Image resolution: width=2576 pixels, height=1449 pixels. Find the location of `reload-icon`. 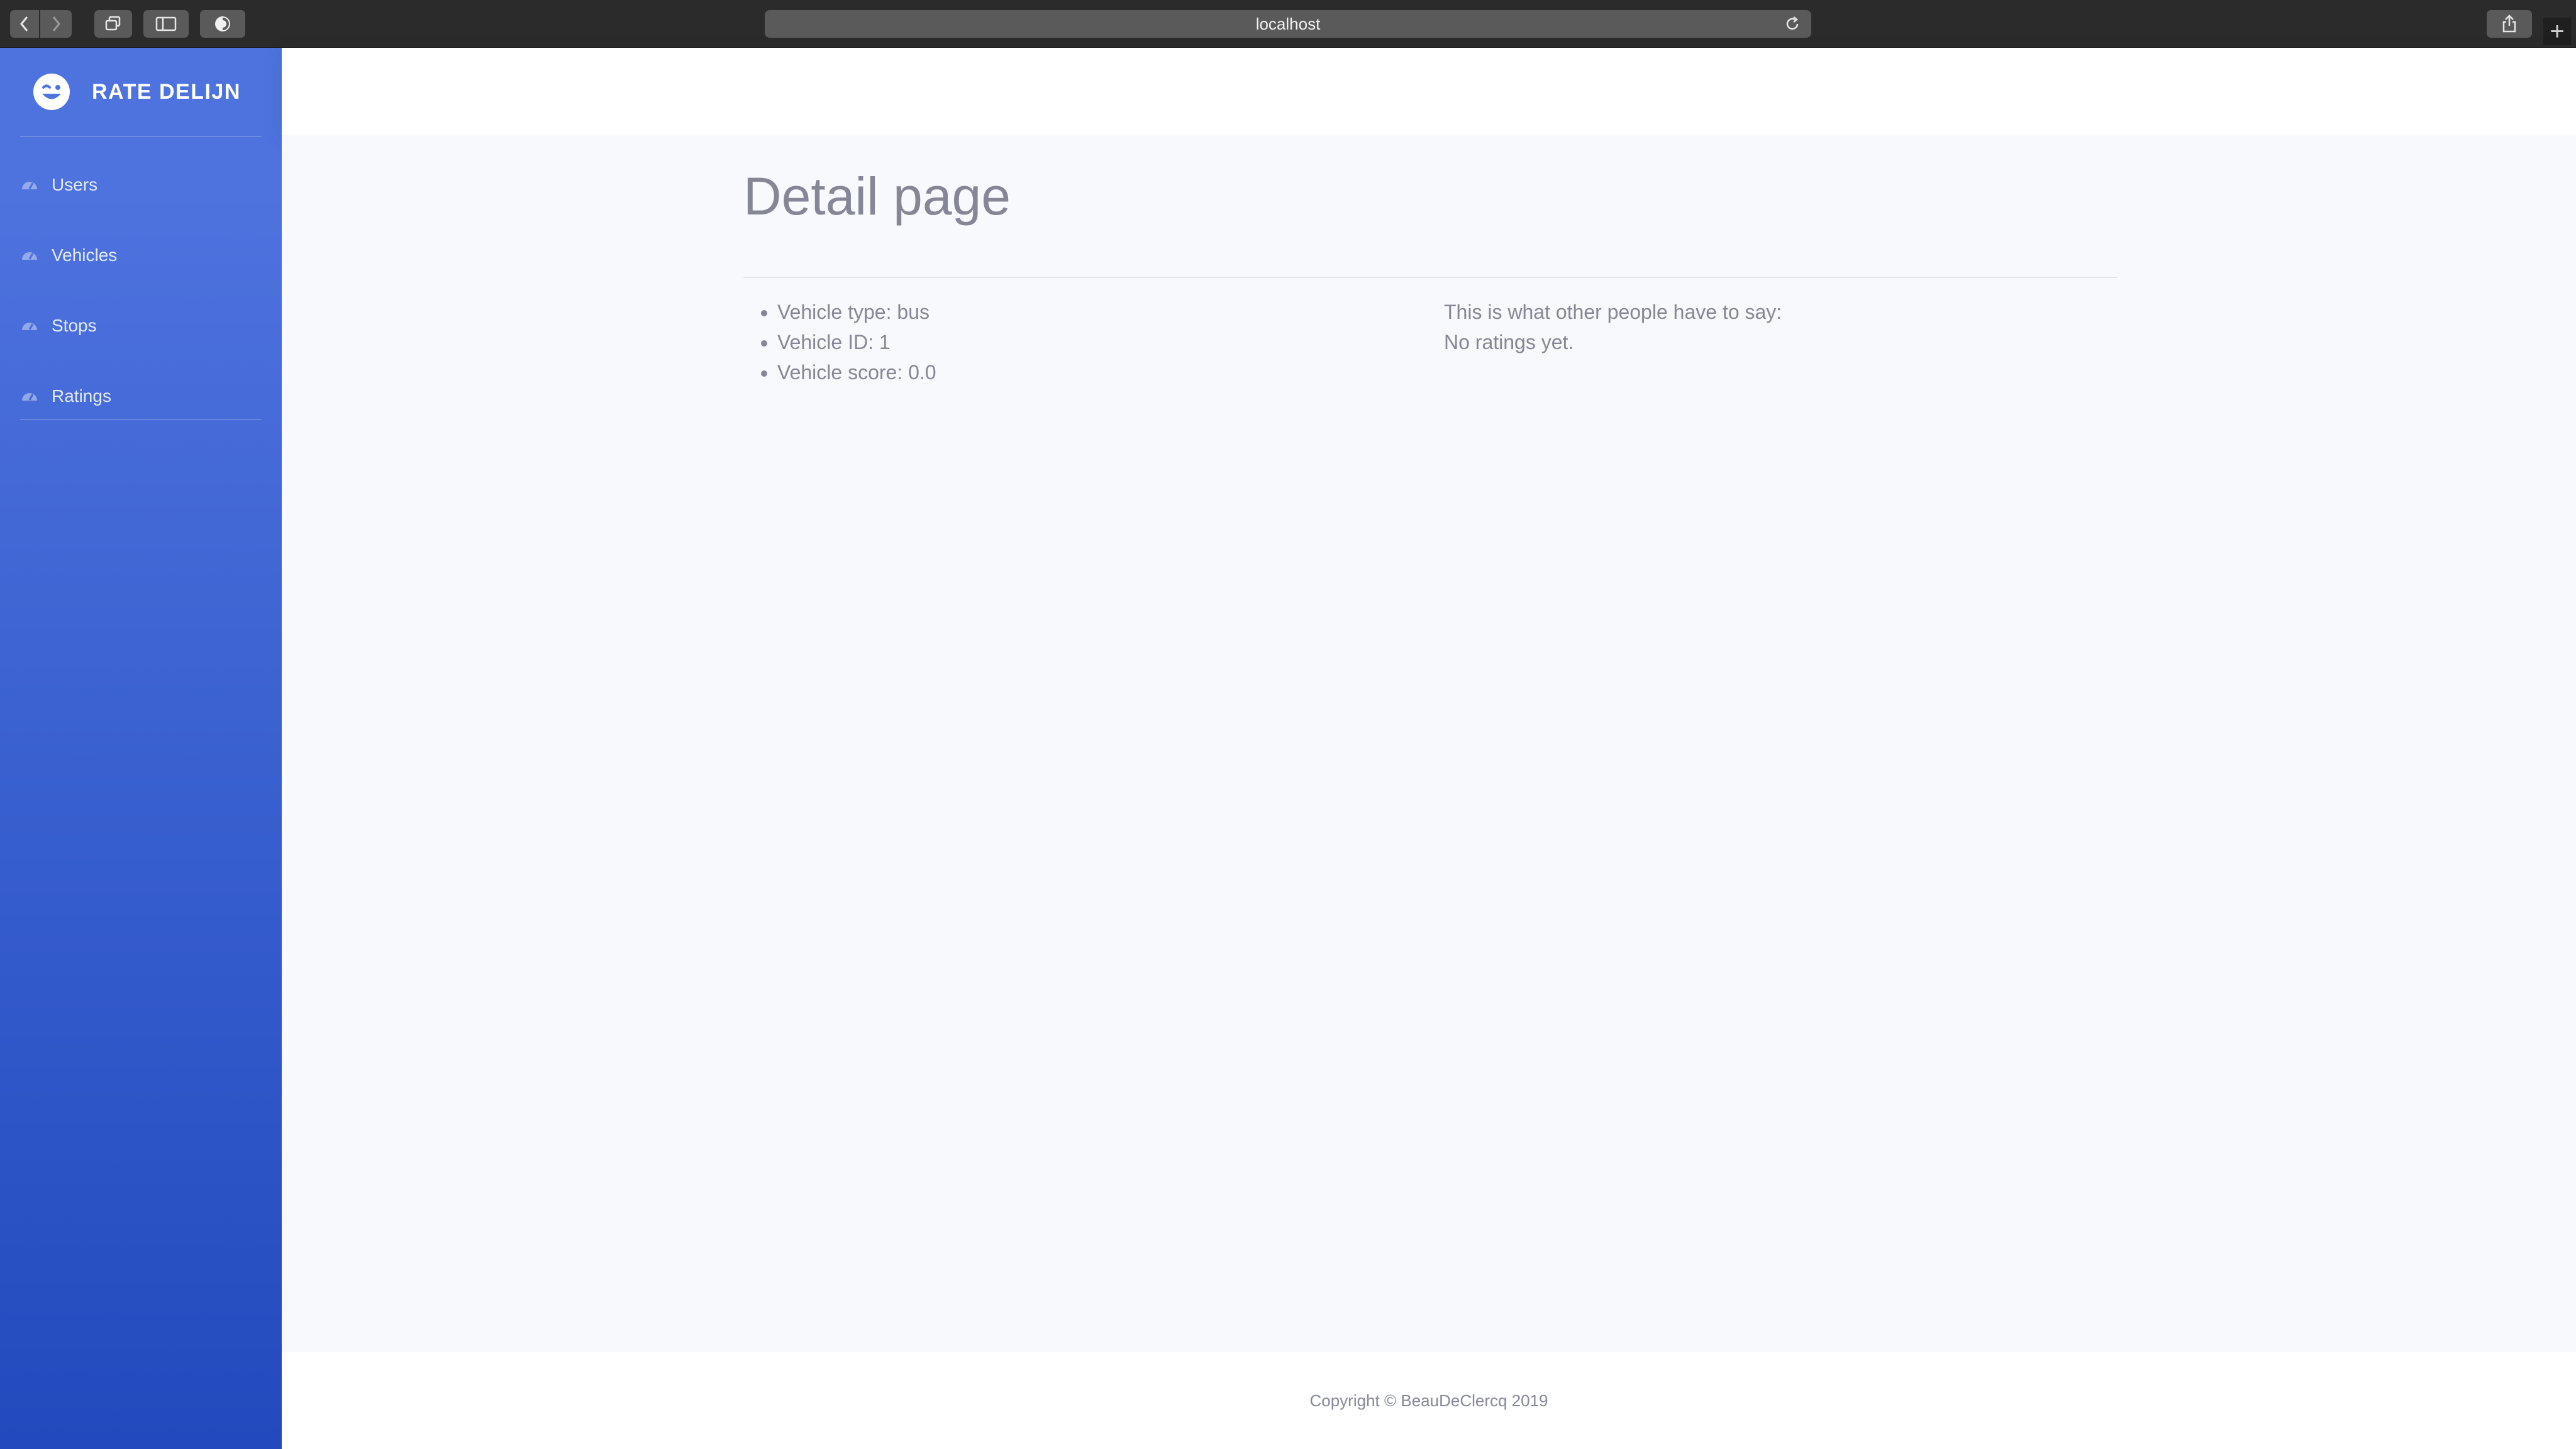

reload-icon is located at coordinates (1792, 24).